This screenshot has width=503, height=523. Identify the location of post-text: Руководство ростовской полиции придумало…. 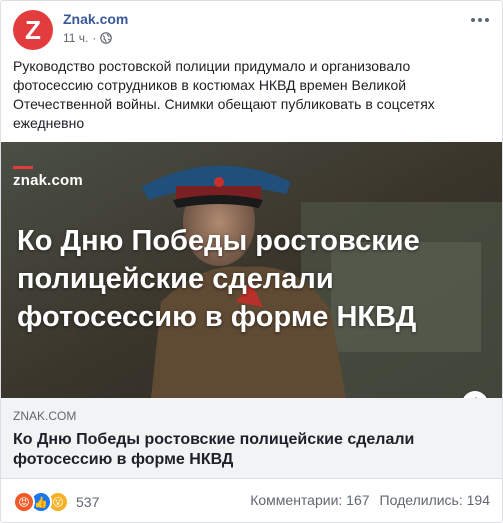
(224, 94).